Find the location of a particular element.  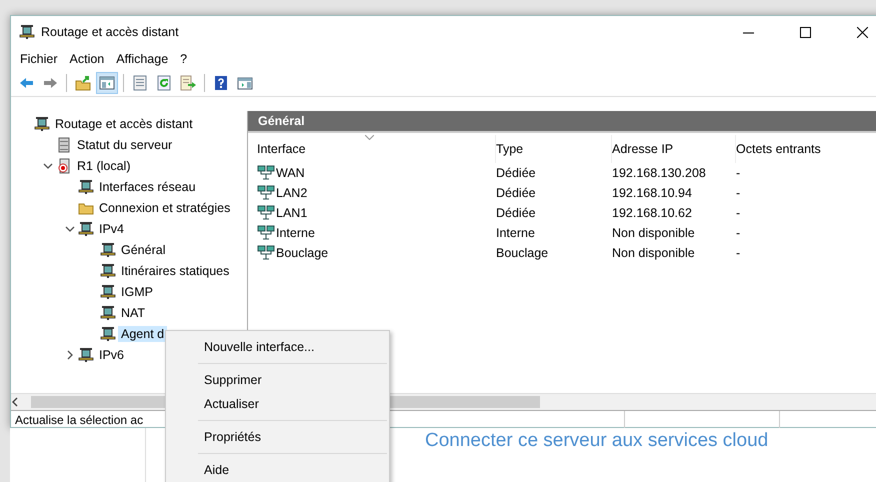

table-cell-text: 192.168.10.94 is located at coordinates (652, 193).